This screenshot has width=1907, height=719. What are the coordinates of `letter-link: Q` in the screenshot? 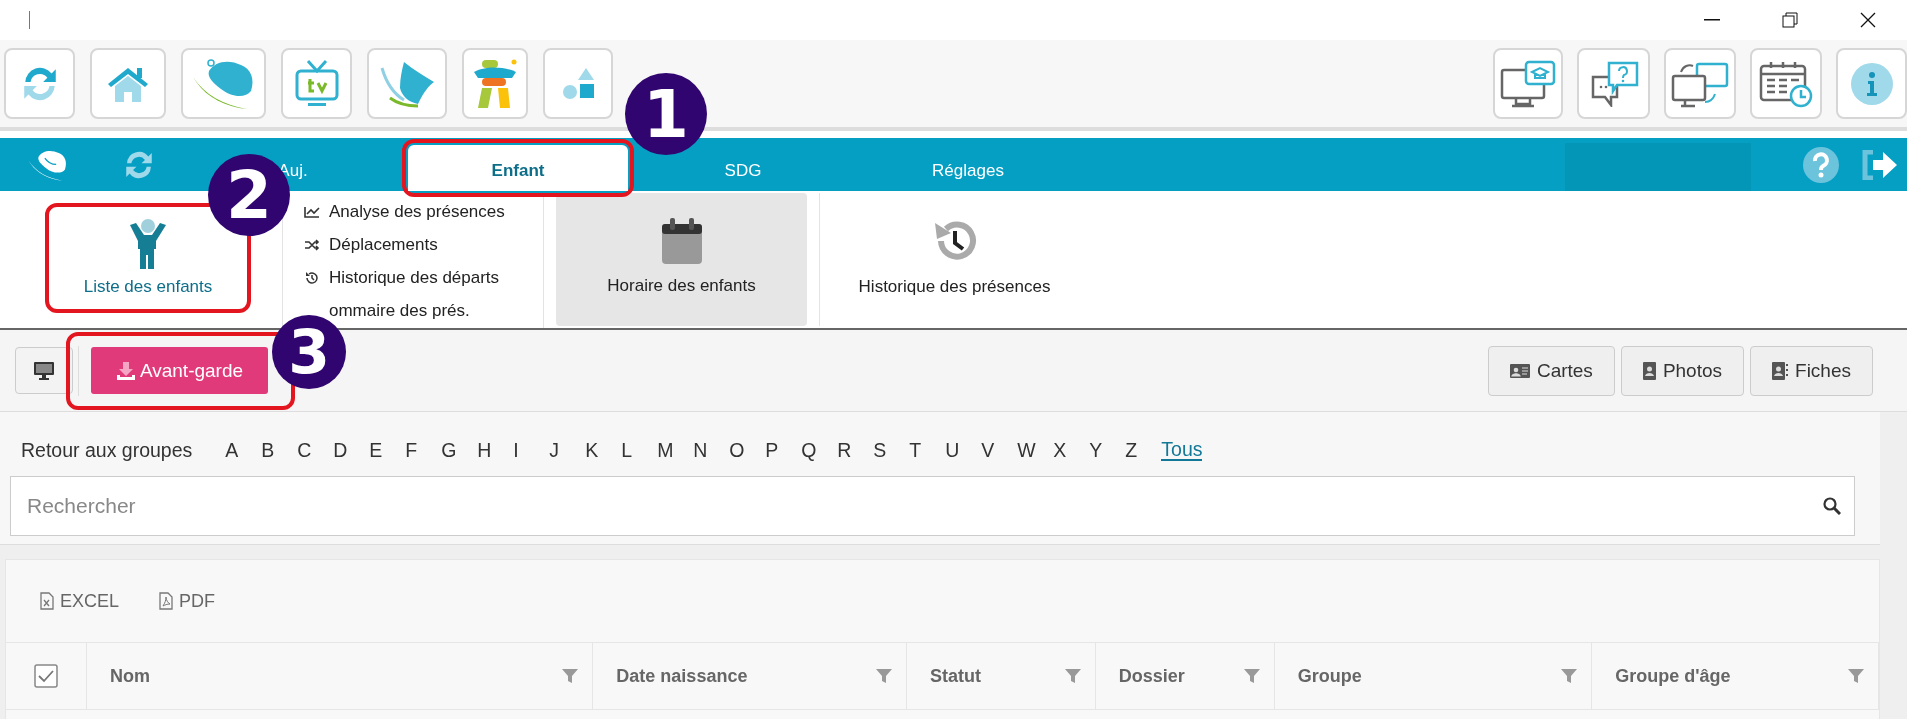 It's located at (819, 450).